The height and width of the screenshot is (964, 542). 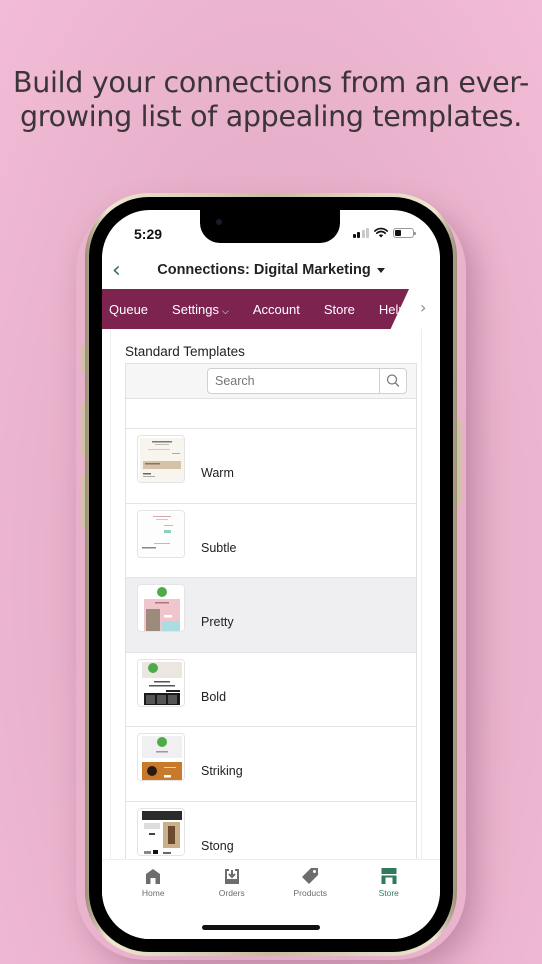 I want to click on menu-scroll-right-icon: ›, so click(x=423, y=307).